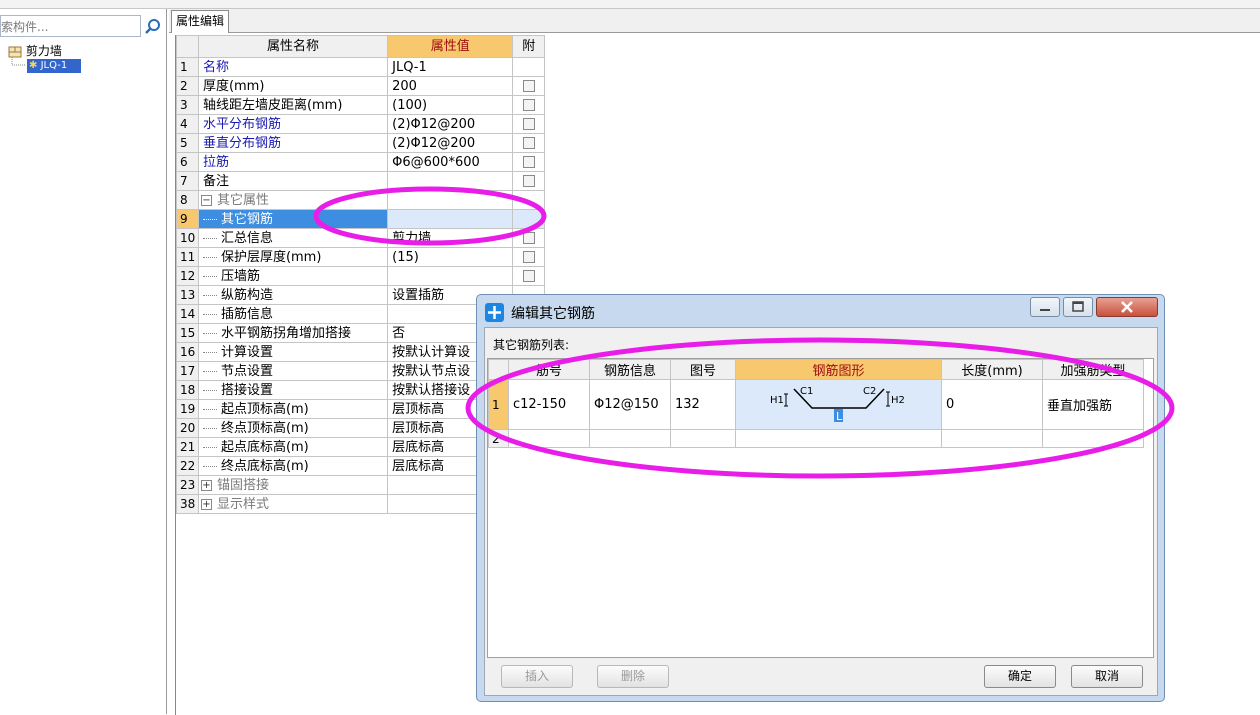 The width and height of the screenshot is (1260, 715). What do you see at coordinates (200, 21) in the screenshot?
I see `tab-property-edit: 属性编辑` at bounding box center [200, 21].